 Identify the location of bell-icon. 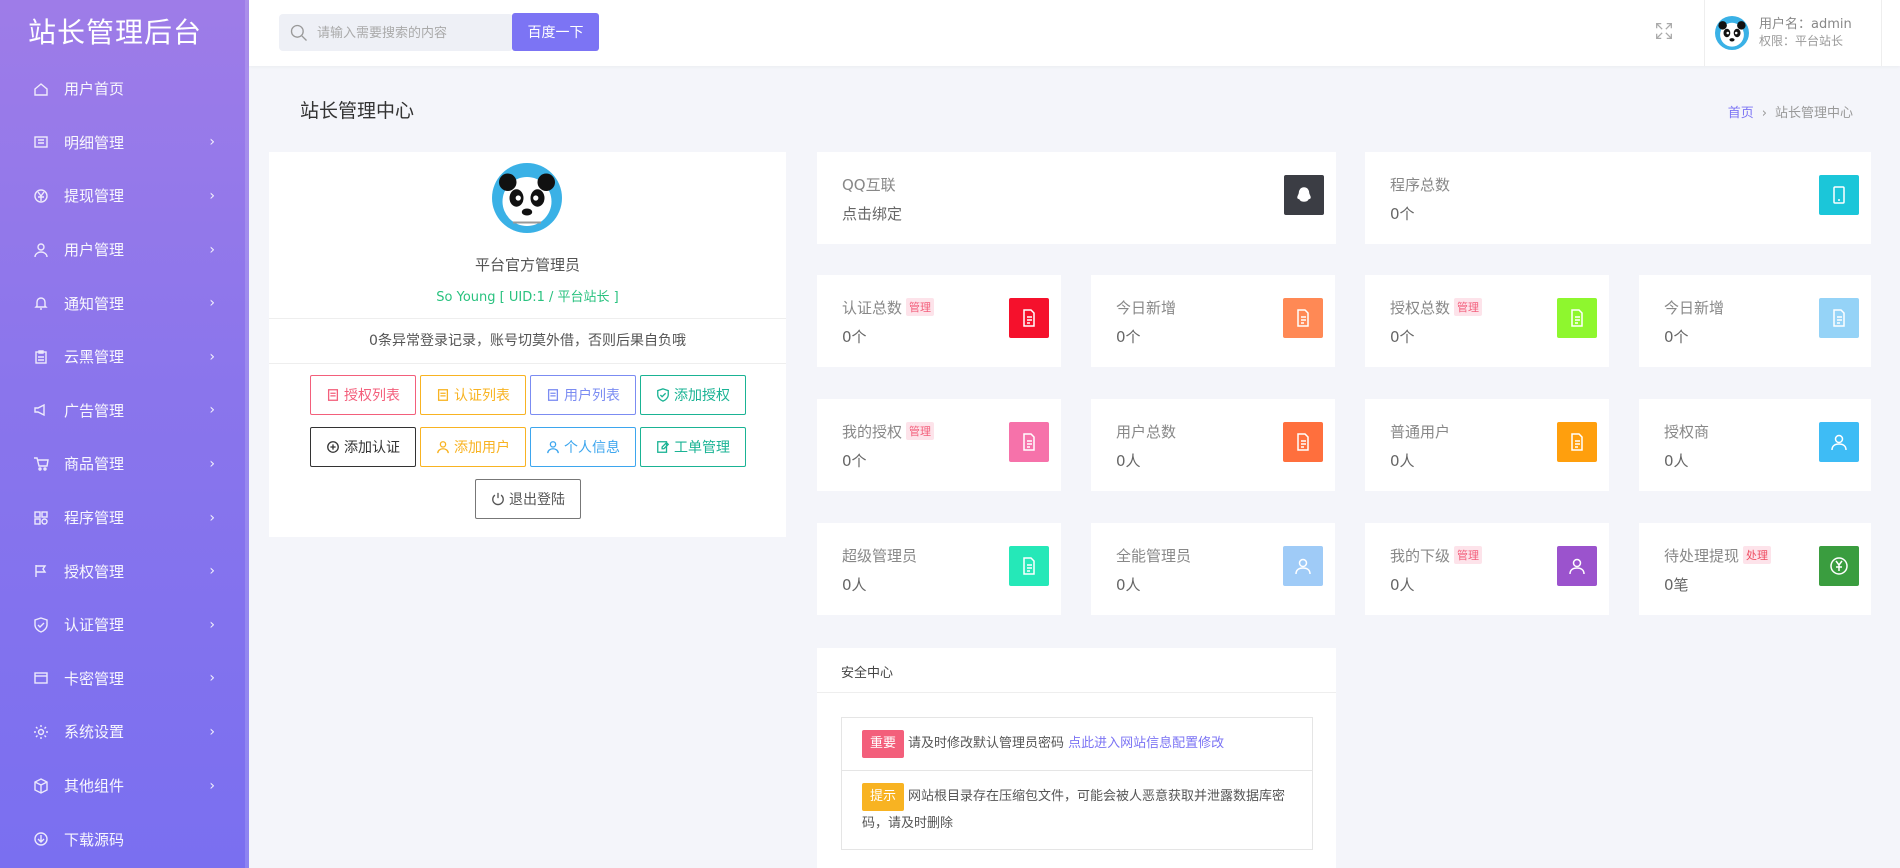
(41, 303).